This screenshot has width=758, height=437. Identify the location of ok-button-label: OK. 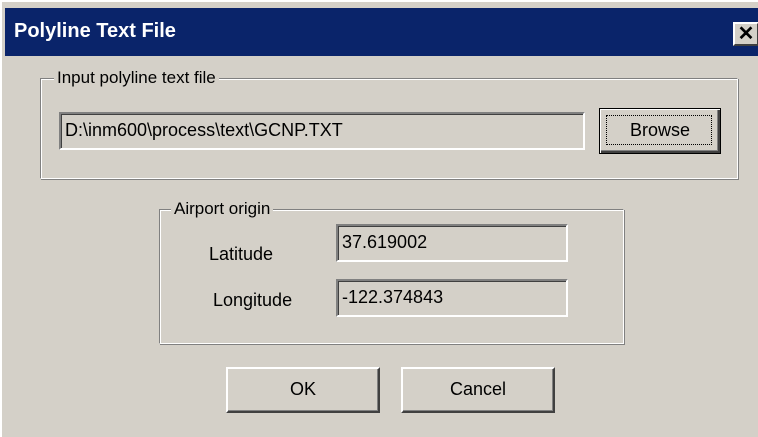
(302, 389).